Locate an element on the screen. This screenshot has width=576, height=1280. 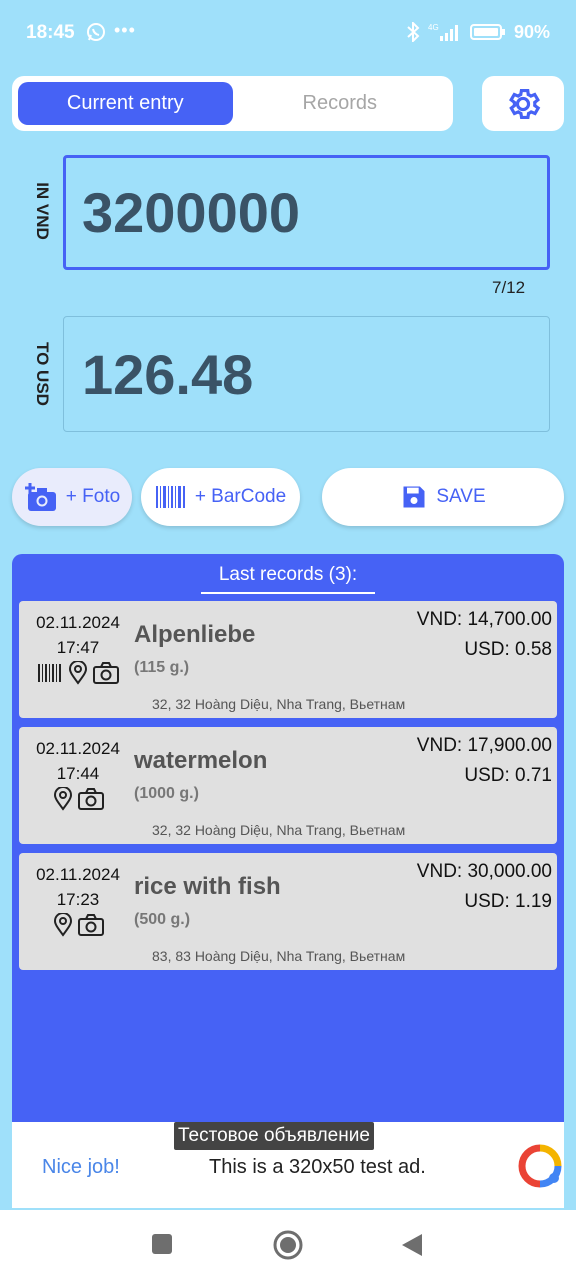
signal-icon: 4G is located at coordinates (443, 32).